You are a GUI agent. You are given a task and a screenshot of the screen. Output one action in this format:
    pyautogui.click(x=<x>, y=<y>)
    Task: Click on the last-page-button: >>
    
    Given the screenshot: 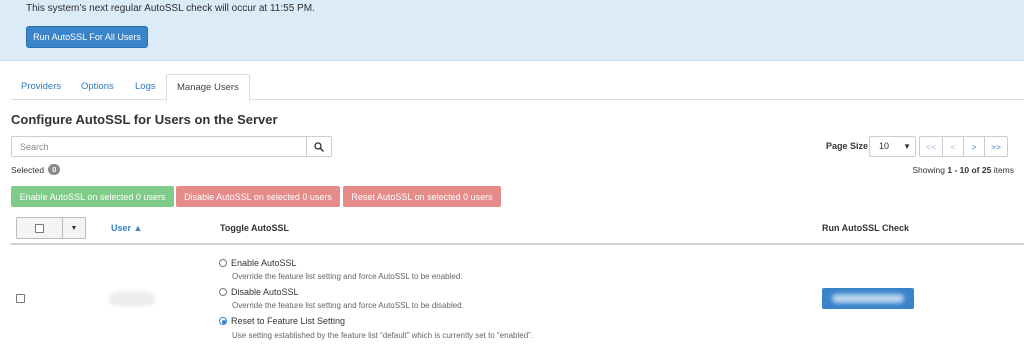 What is the action you would take?
    pyautogui.click(x=996, y=146)
    